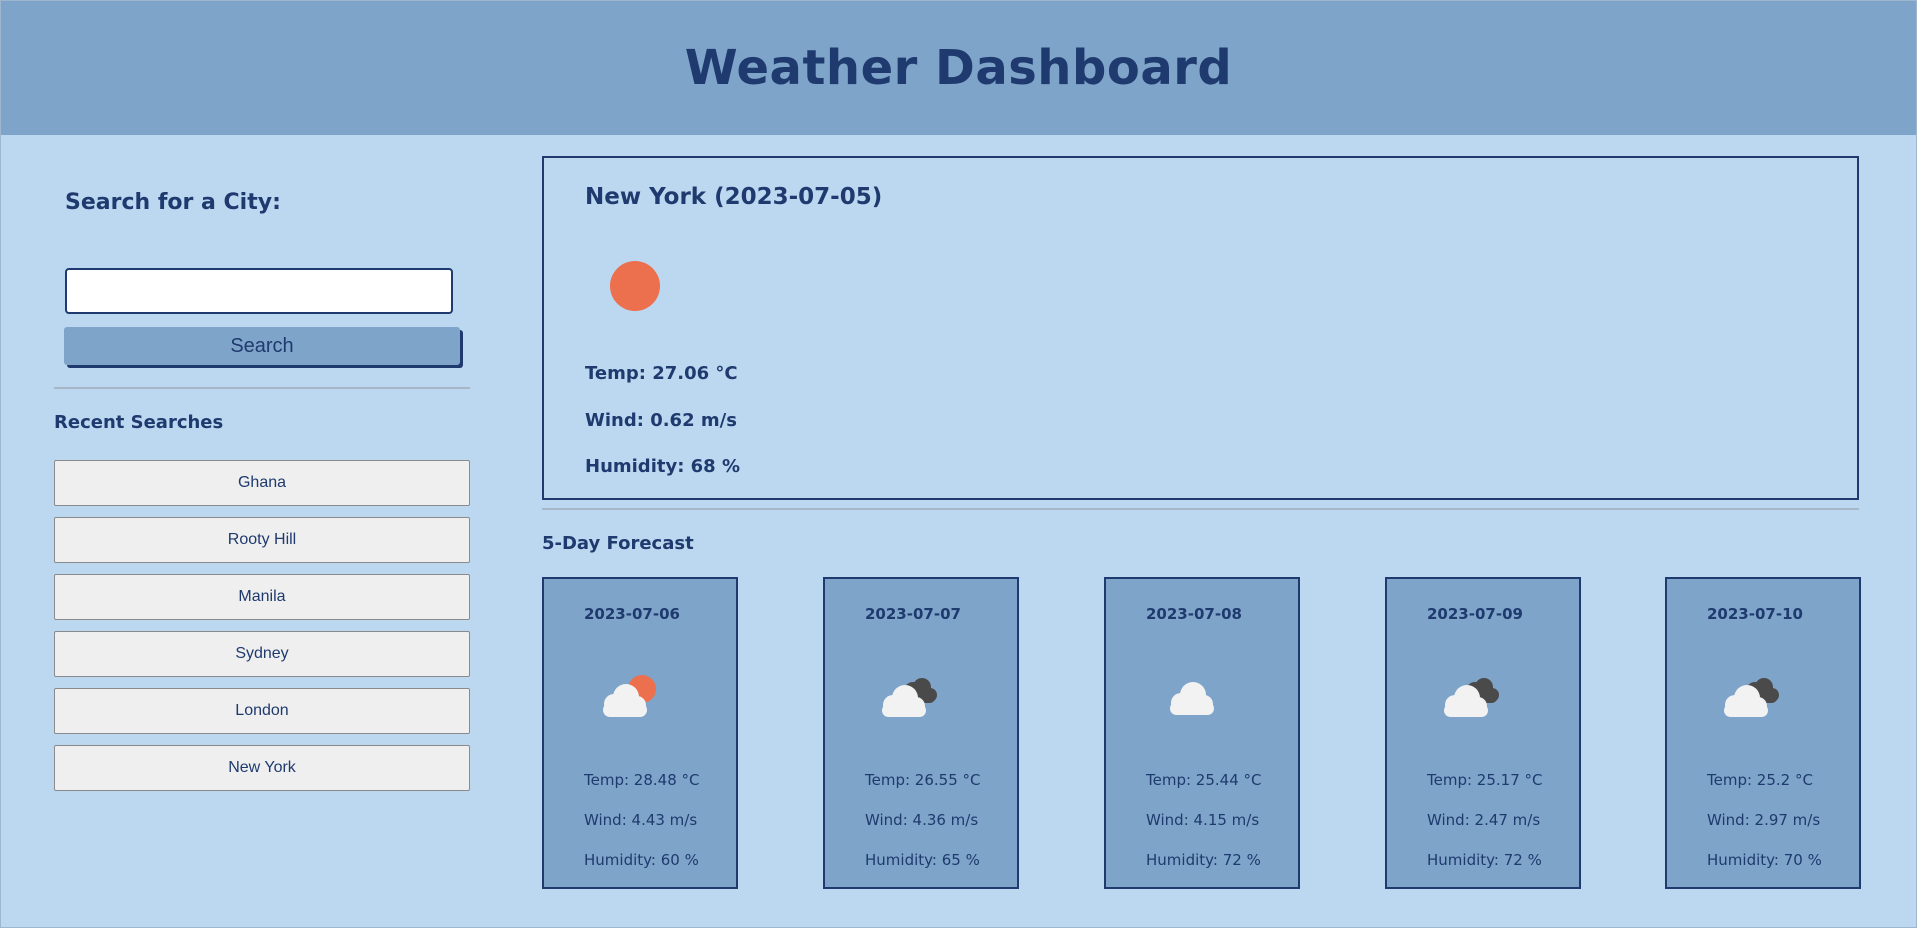 This screenshot has height=928, width=1917. Describe the element at coordinates (618, 543) in the screenshot. I see `forecast-heading: 5-Day Forecast` at that location.